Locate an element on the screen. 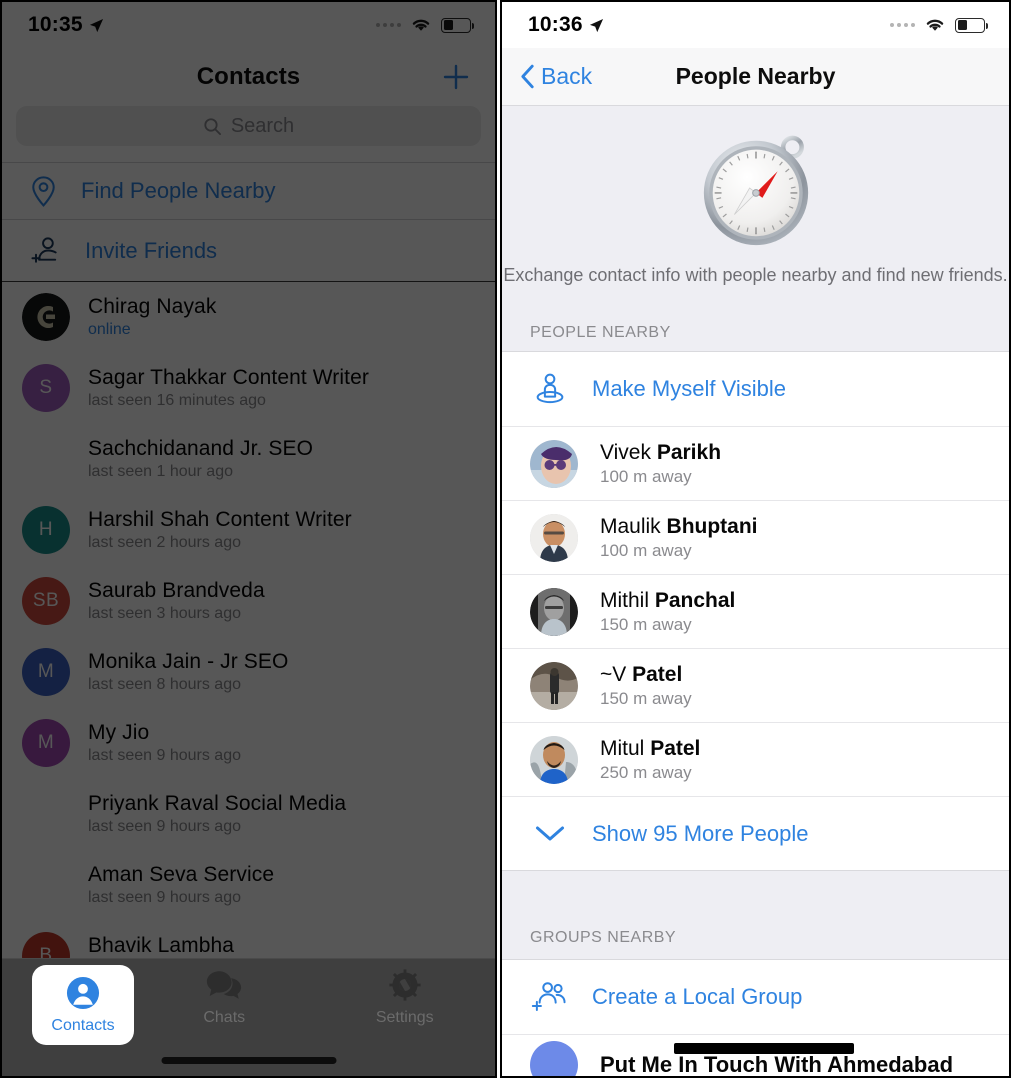  person-text: Mitul Patel 250 m away is located at coordinates (650, 760).